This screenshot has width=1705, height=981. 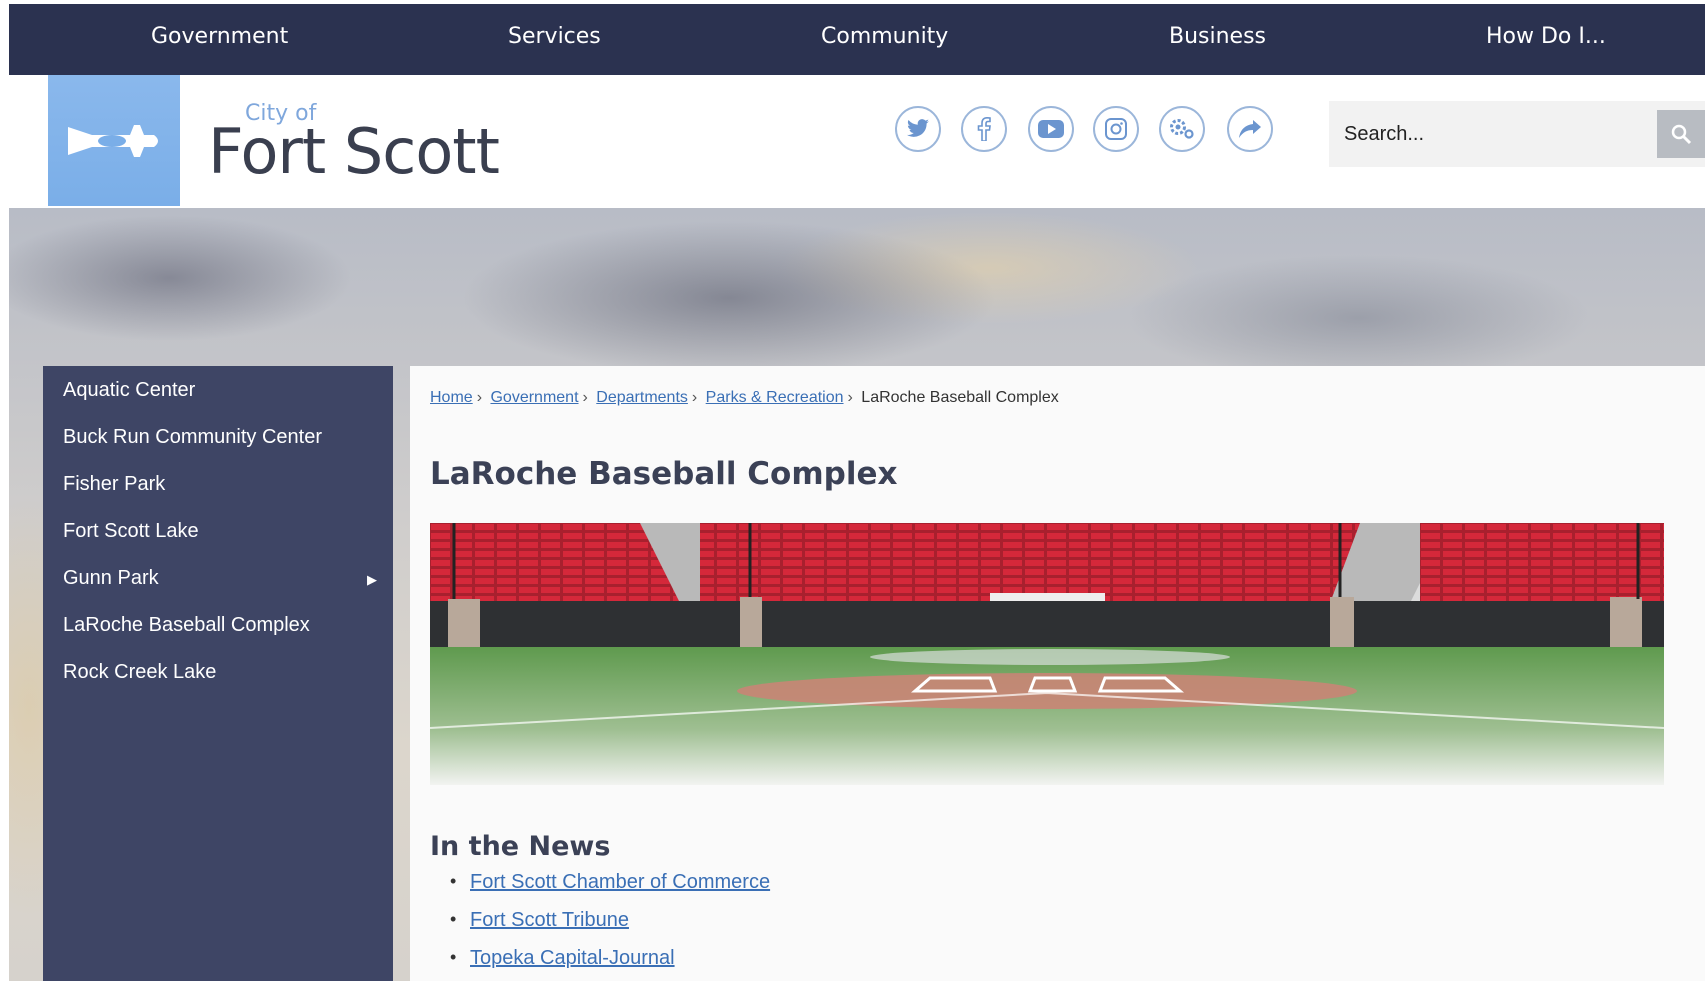 I want to click on breadcrumb-government: Government, so click(x=534, y=397).